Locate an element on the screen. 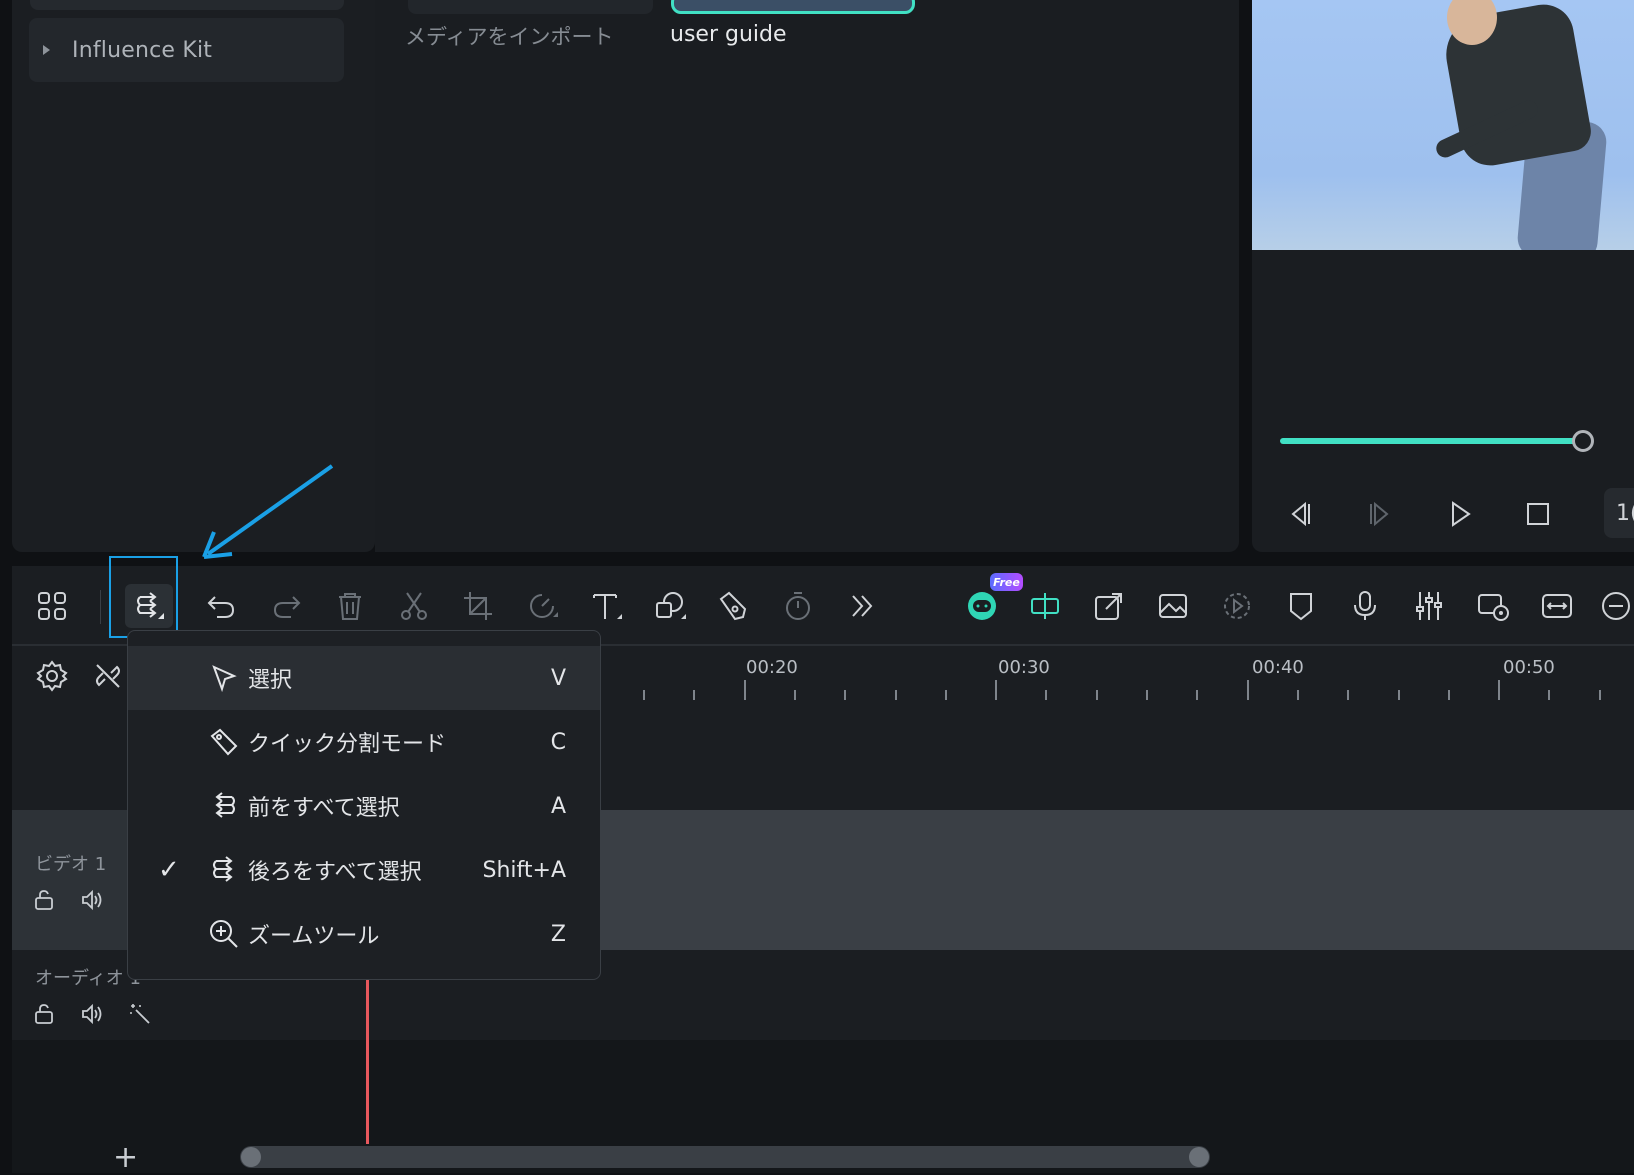 This screenshot has width=1634, height=1175. cut-icon is located at coordinates (414, 606).